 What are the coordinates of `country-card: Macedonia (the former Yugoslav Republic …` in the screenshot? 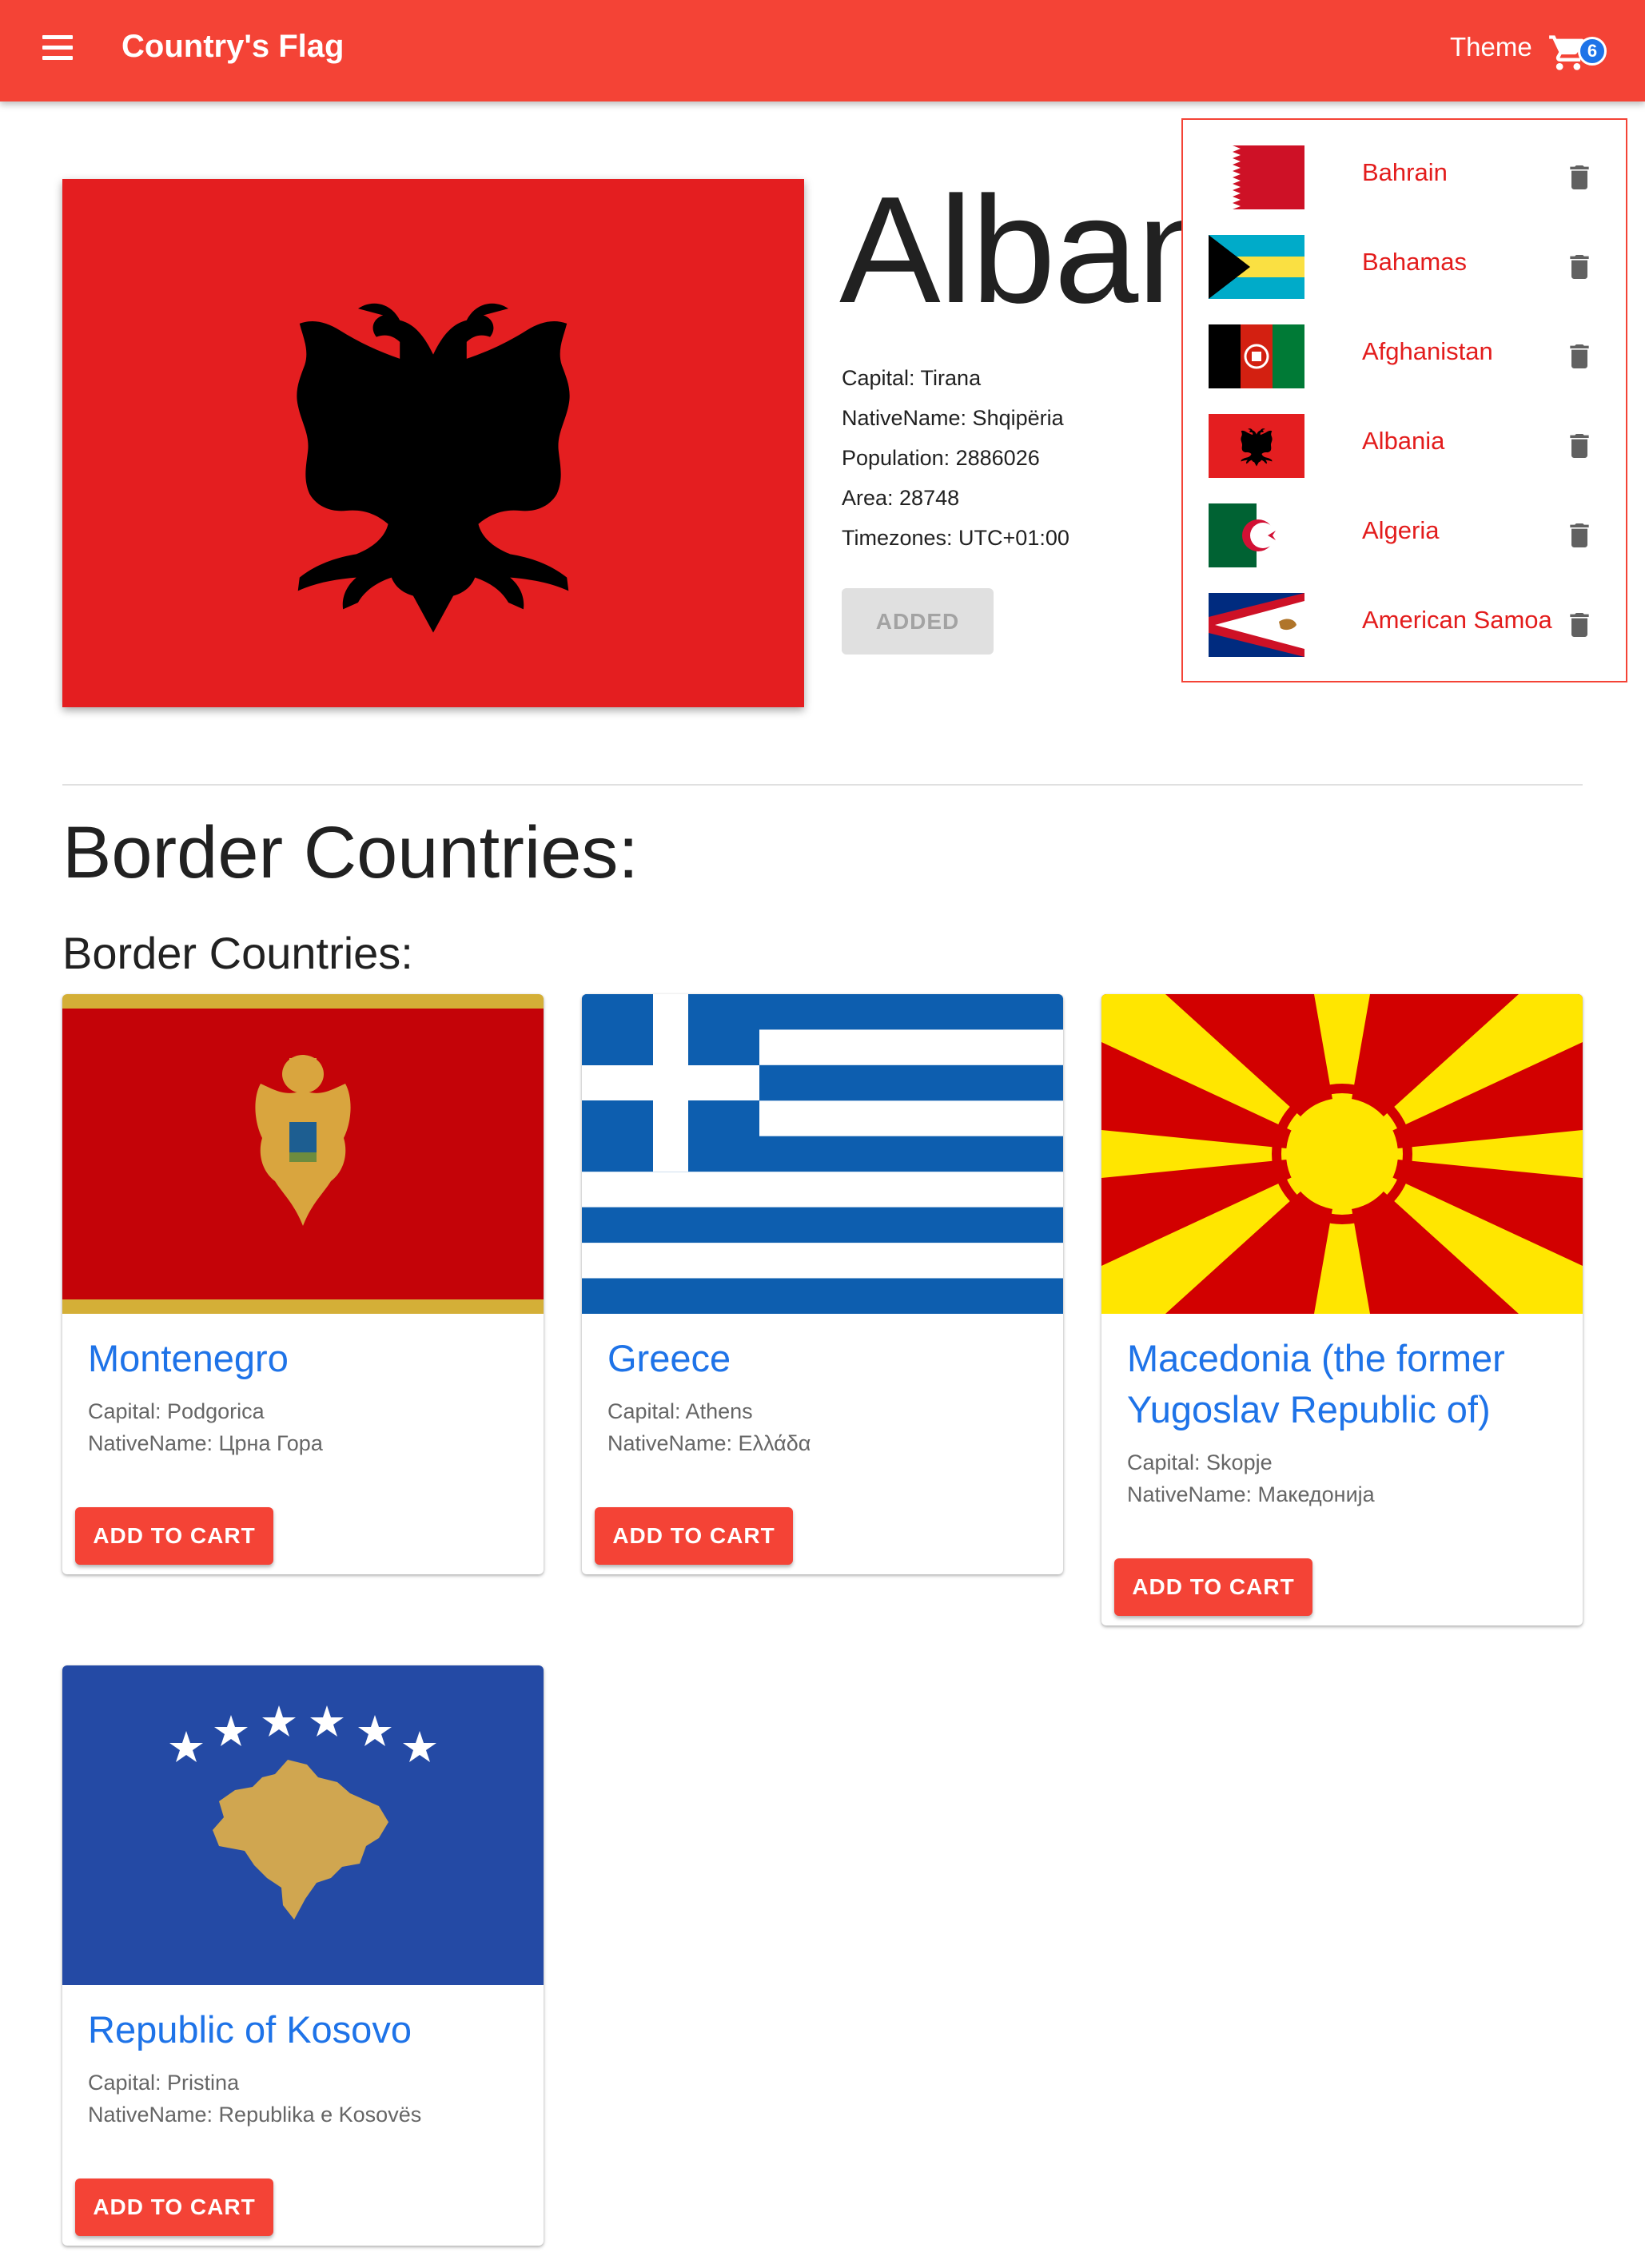 It's located at (1342, 1309).